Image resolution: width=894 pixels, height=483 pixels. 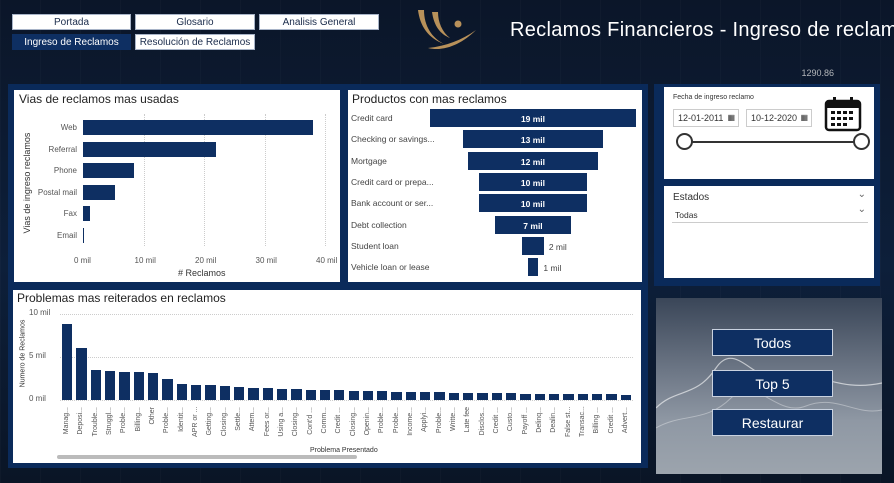 I want to click on date-to-input: 10-12-2020 ▦, so click(x=779, y=118).